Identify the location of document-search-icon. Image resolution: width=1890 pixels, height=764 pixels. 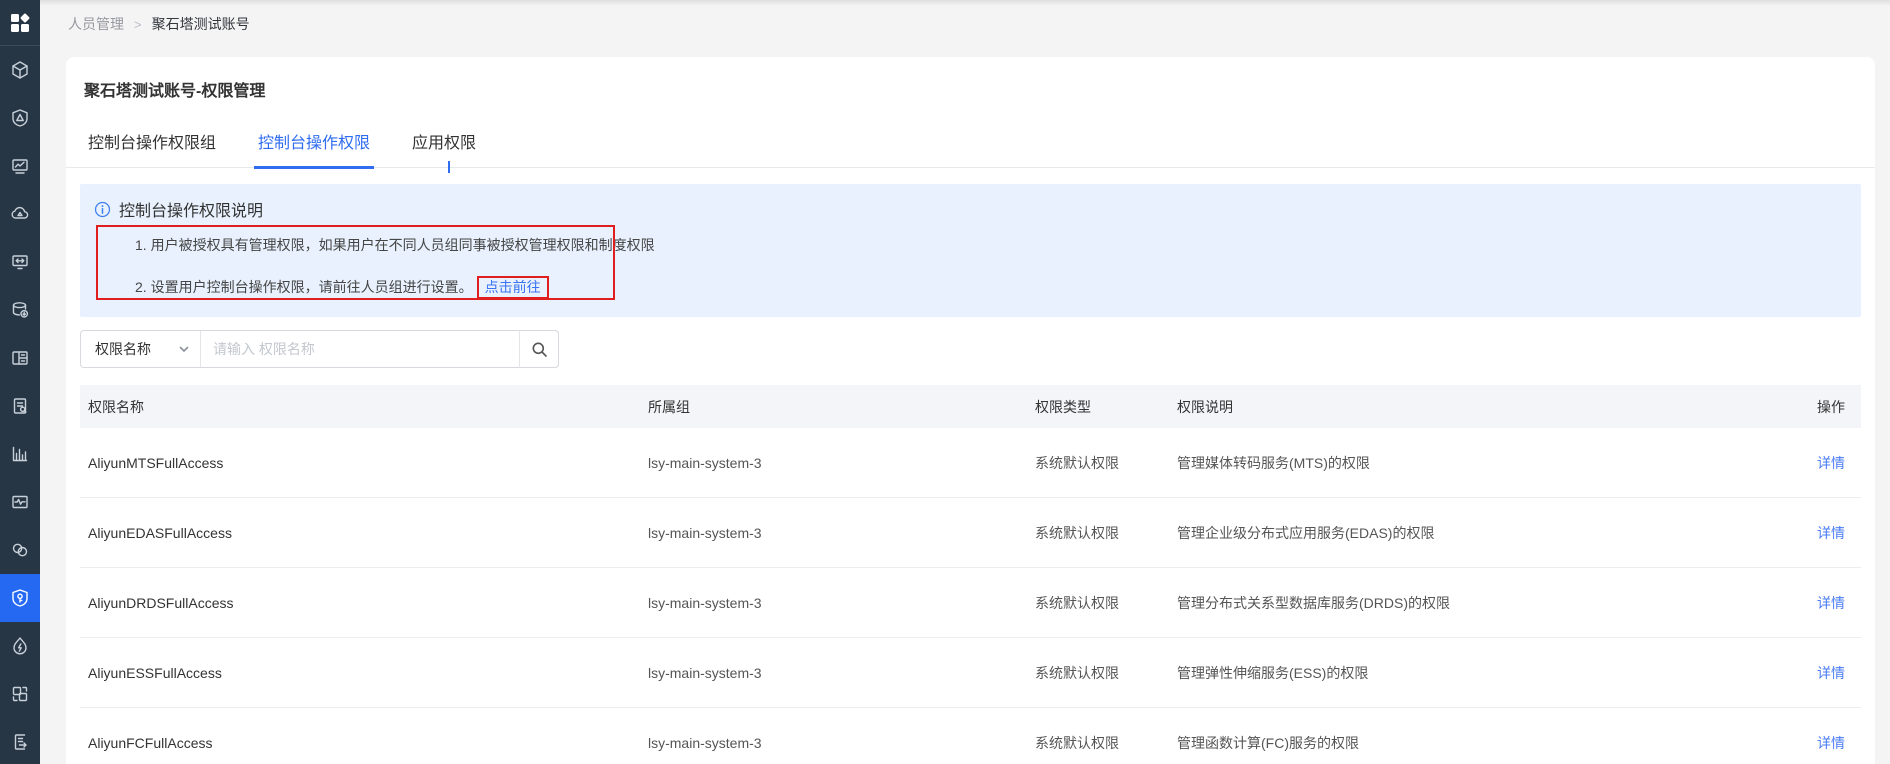
(20, 406).